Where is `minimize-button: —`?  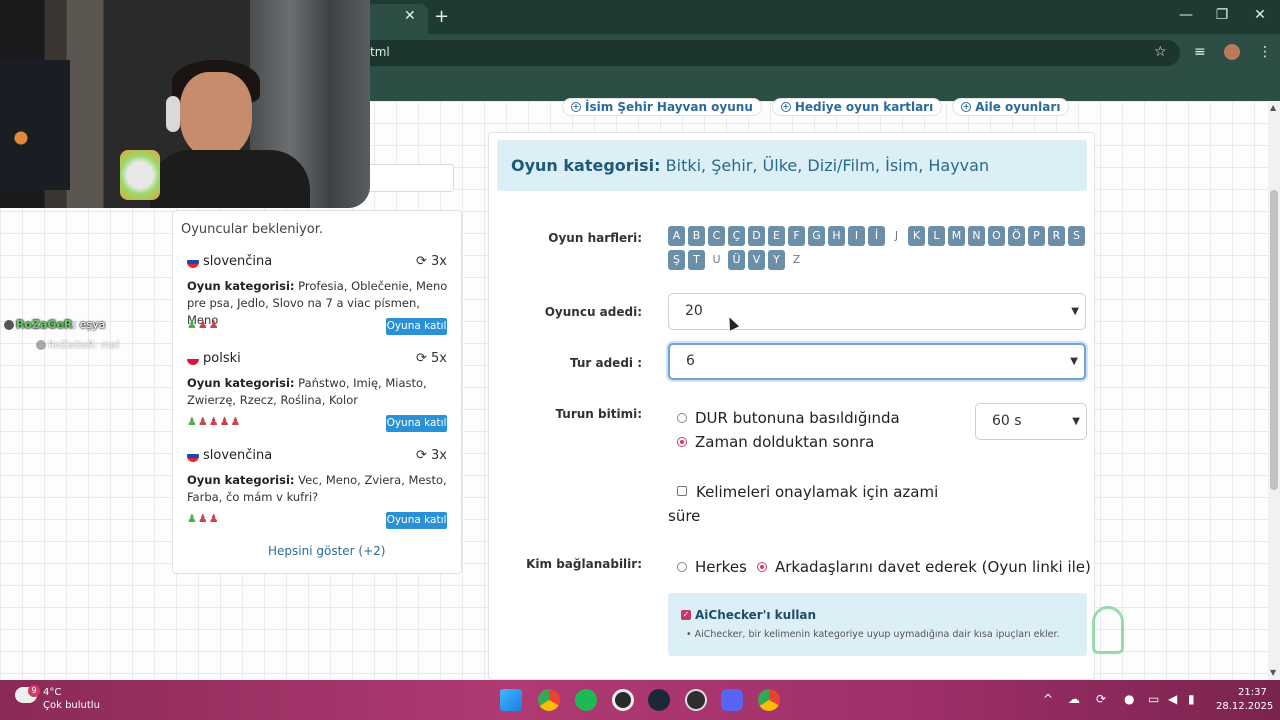
minimize-button: — is located at coordinates (1186, 15).